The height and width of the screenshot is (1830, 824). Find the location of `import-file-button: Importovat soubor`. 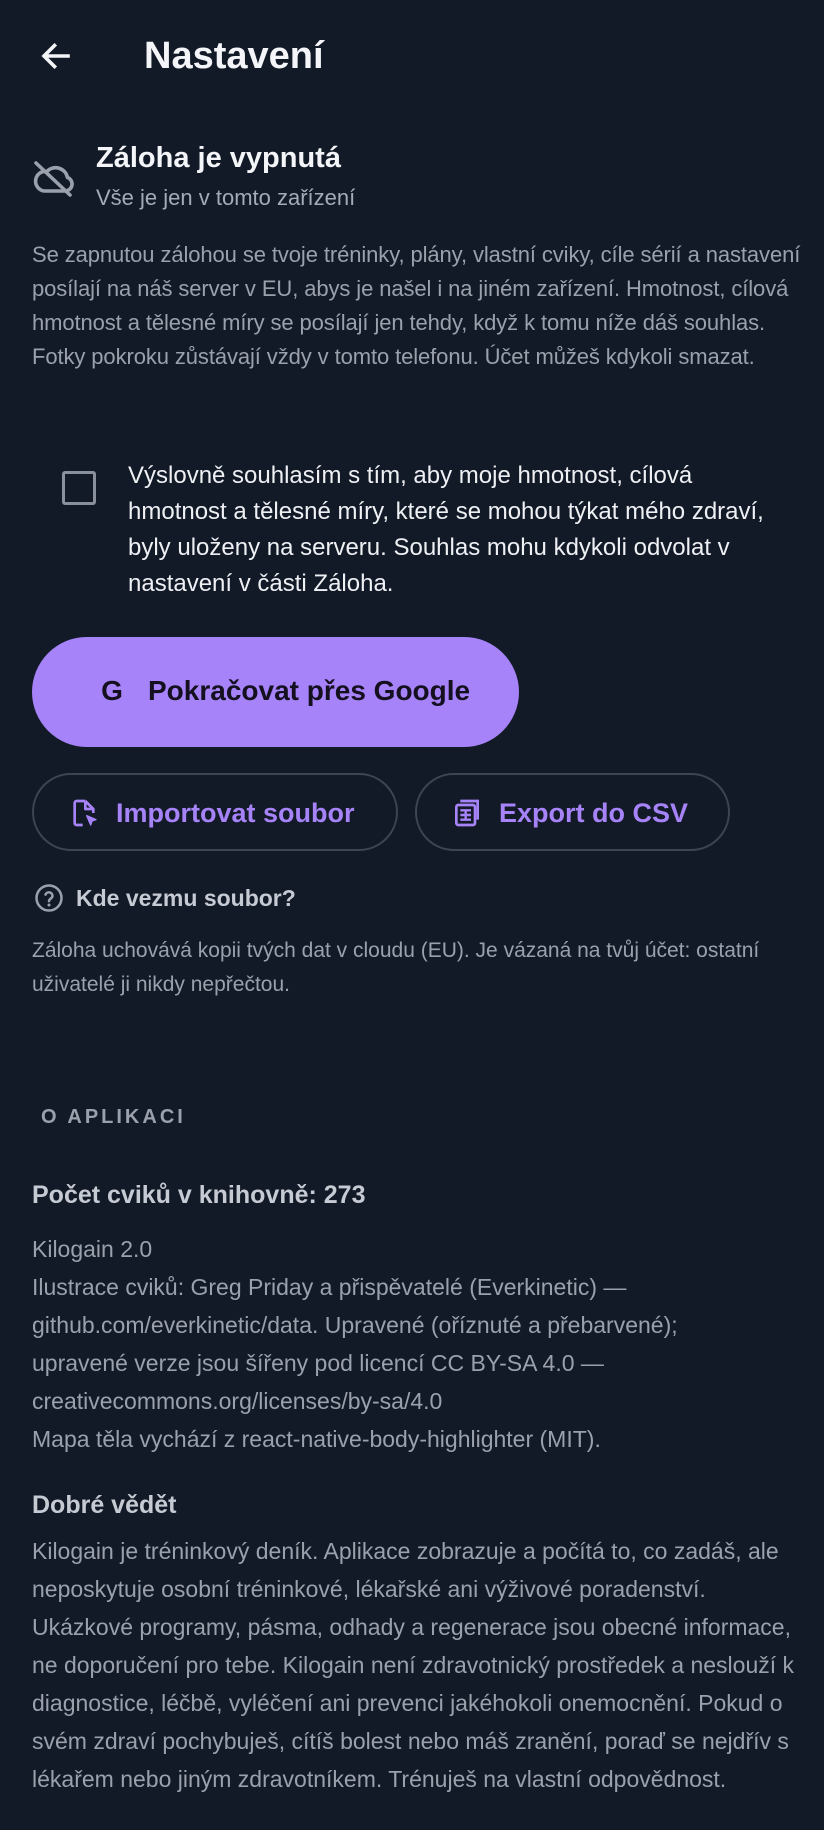

import-file-button: Importovat soubor is located at coordinates (215, 812).